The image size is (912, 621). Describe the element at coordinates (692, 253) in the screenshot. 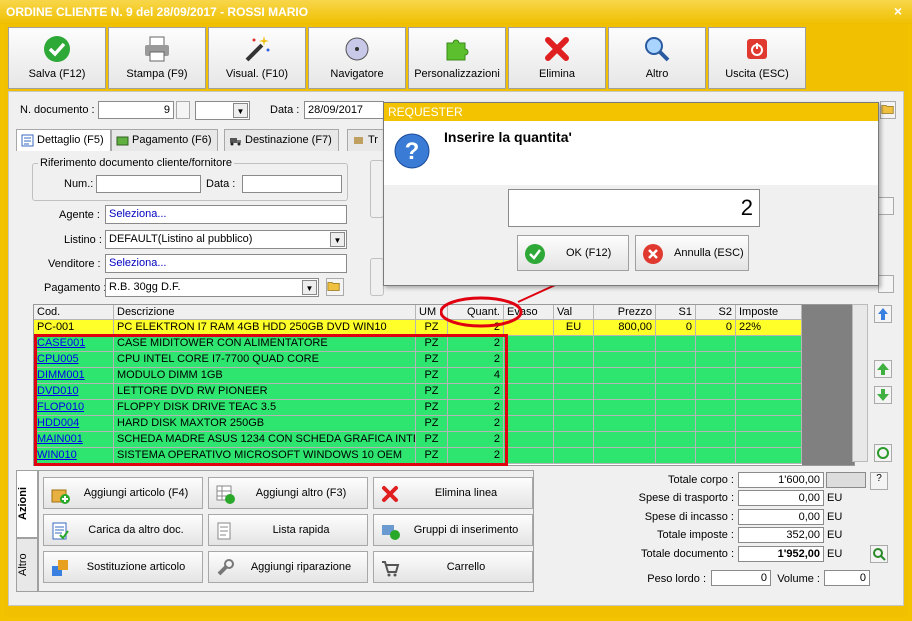

I see `cancel-button: Annulla (ESC)` at that location.